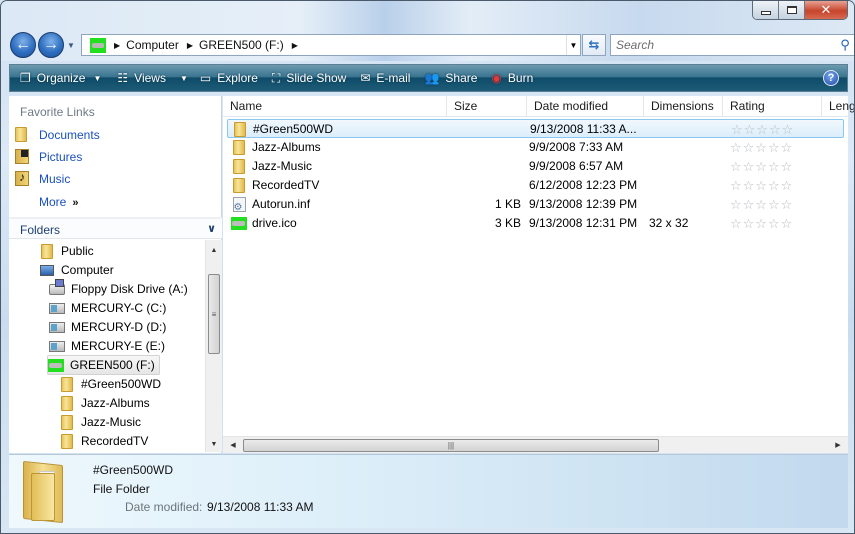 The height and width of the screenshot is (534, 855). Describe the element at coordinates (316, 78) in the screenshot. I see `slideshow-label: Slide Show` at that location.